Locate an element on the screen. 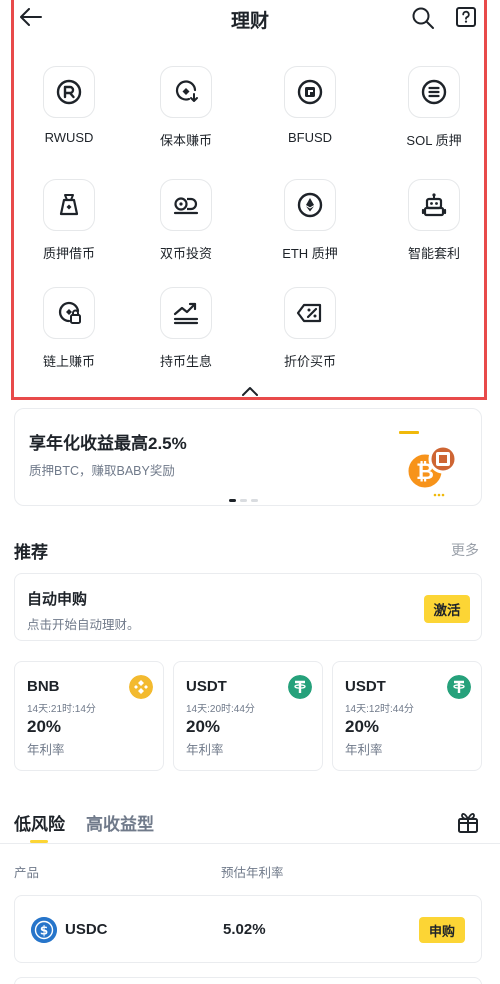 The height and width of the screenshot is (984, 500). onchain-earn-icon is located at coordinates (69, 312).